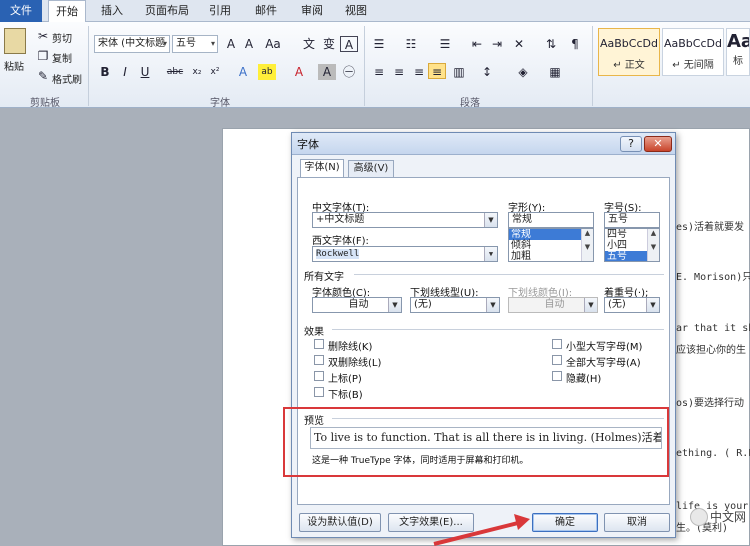  Describe the element at coordinates (349, 44) in the screenshot. I see `char-border-icon: A` at that location.